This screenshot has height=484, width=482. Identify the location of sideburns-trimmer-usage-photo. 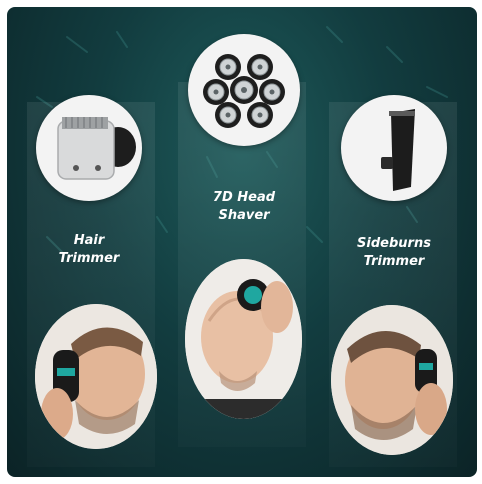
(392, 380).